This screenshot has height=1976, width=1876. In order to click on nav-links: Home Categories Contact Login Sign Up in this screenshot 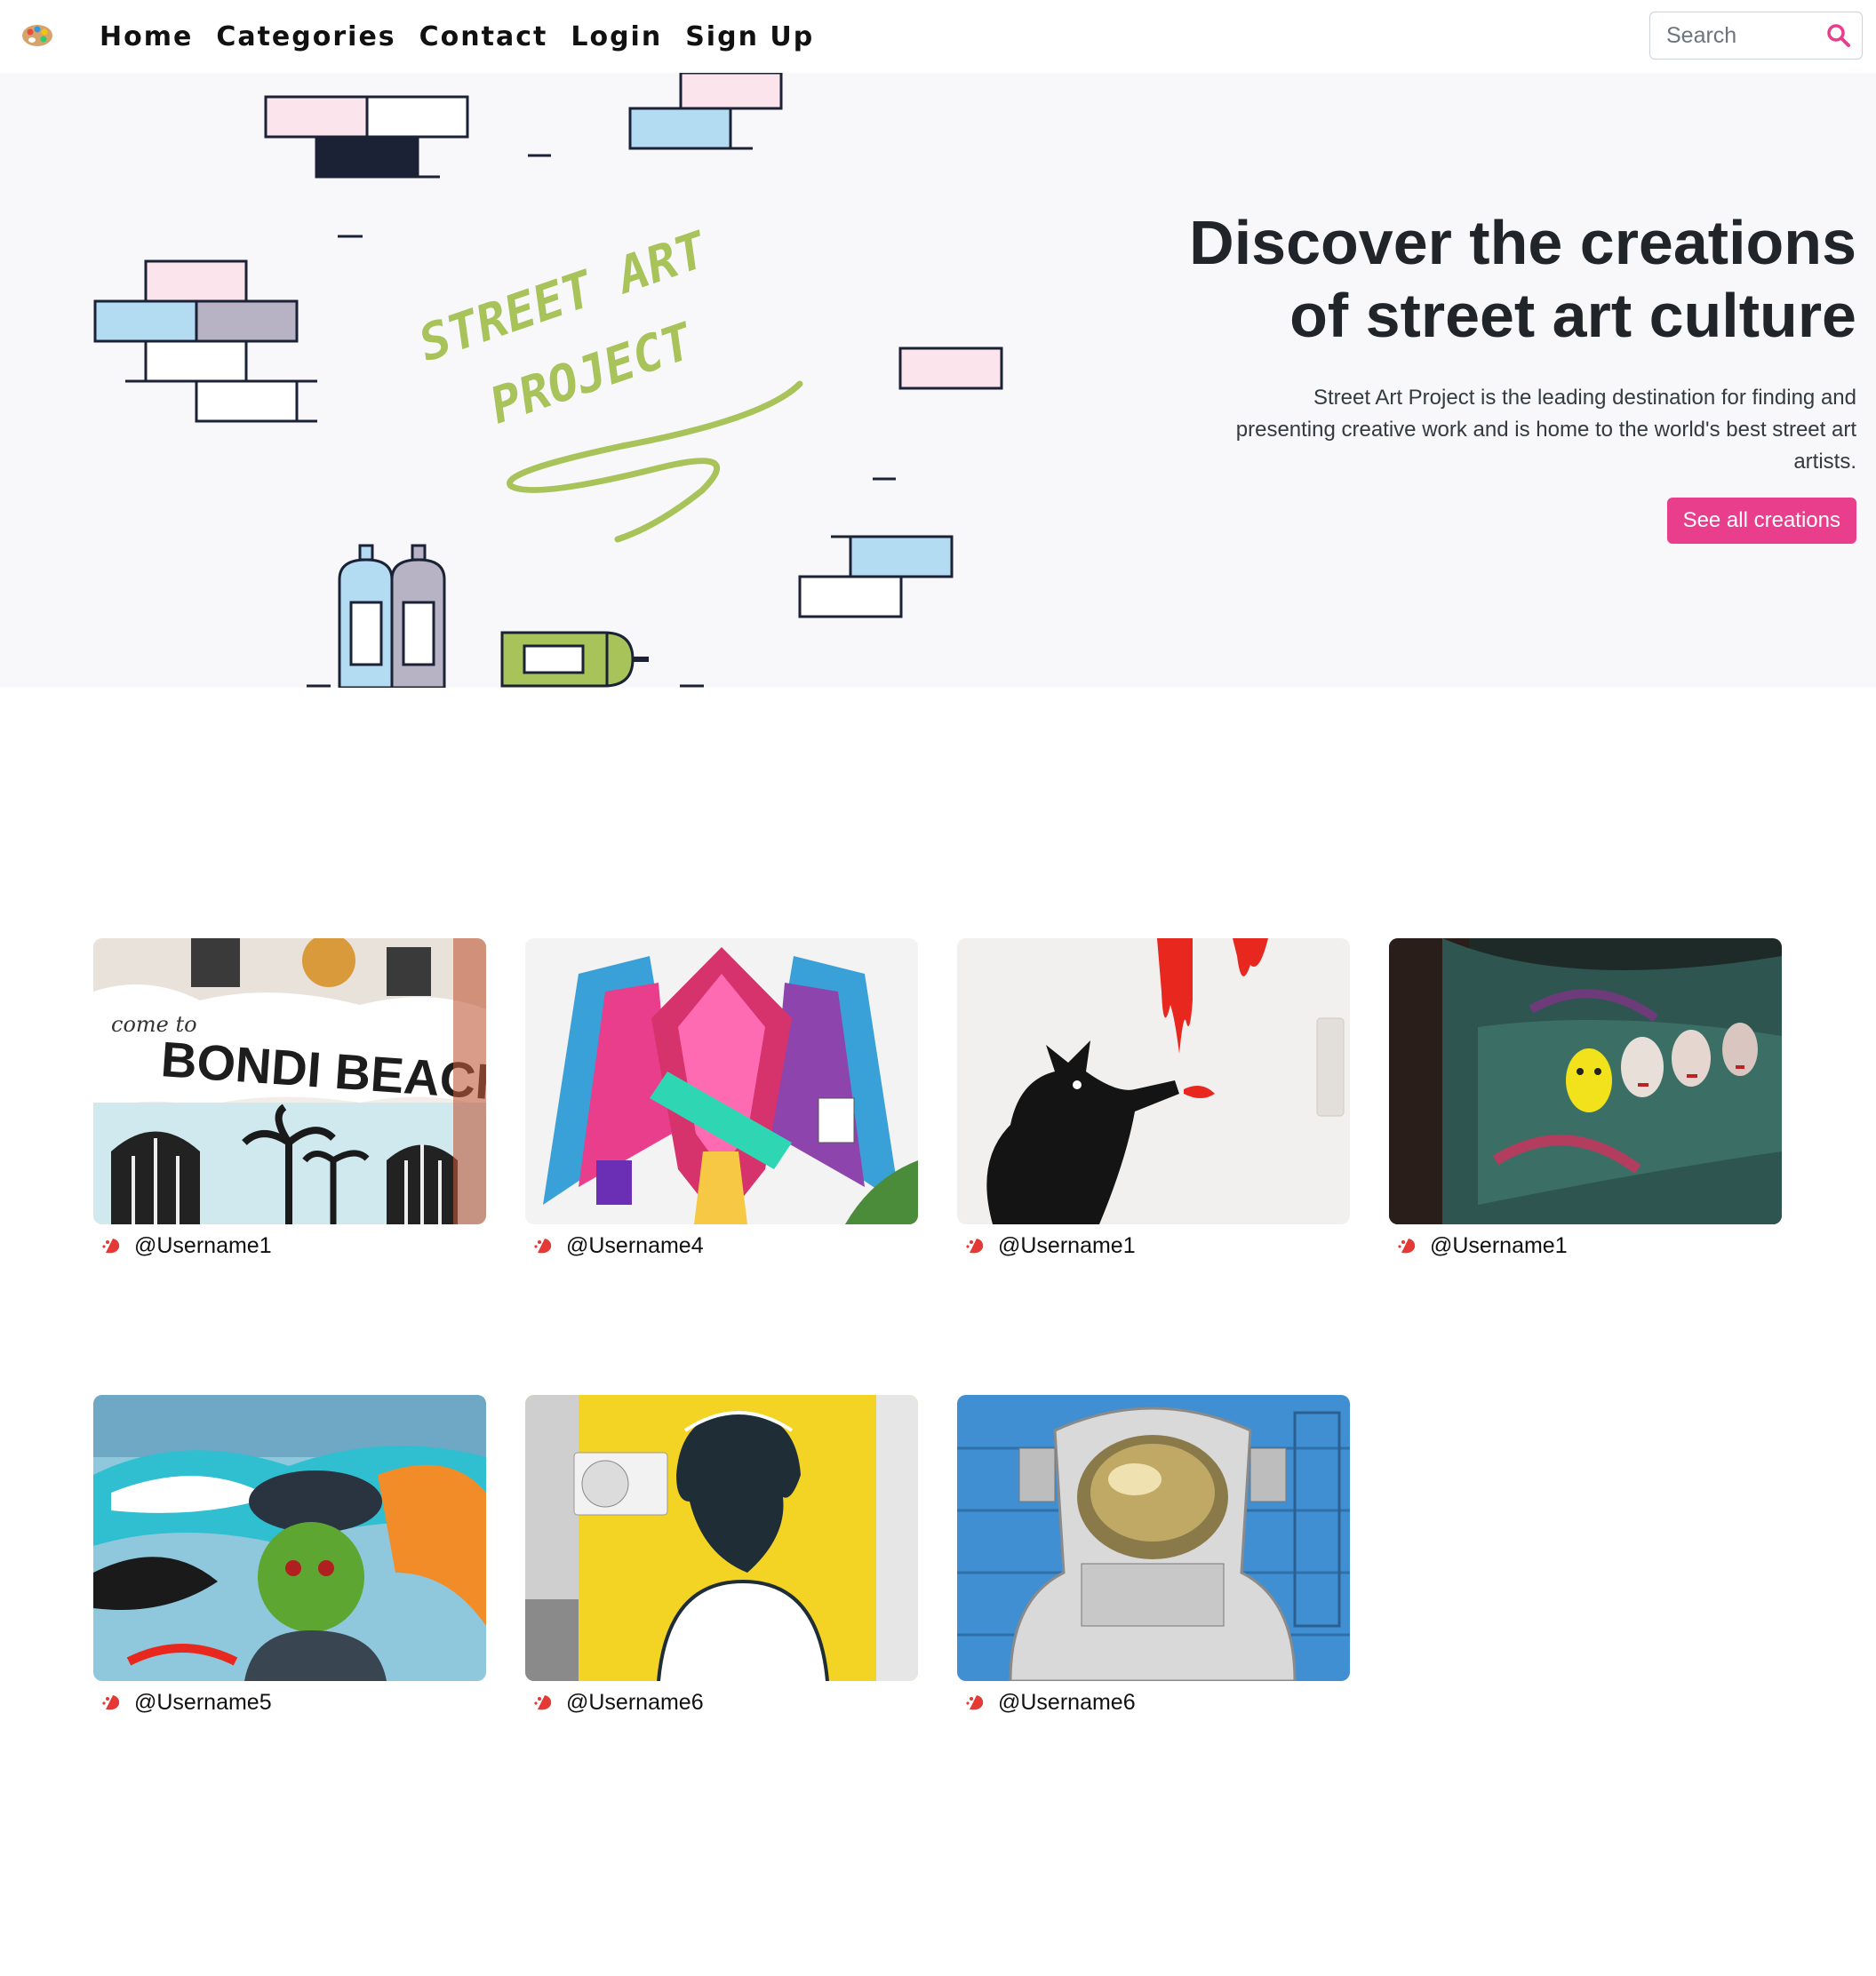, I will do `click(468, 37)`.